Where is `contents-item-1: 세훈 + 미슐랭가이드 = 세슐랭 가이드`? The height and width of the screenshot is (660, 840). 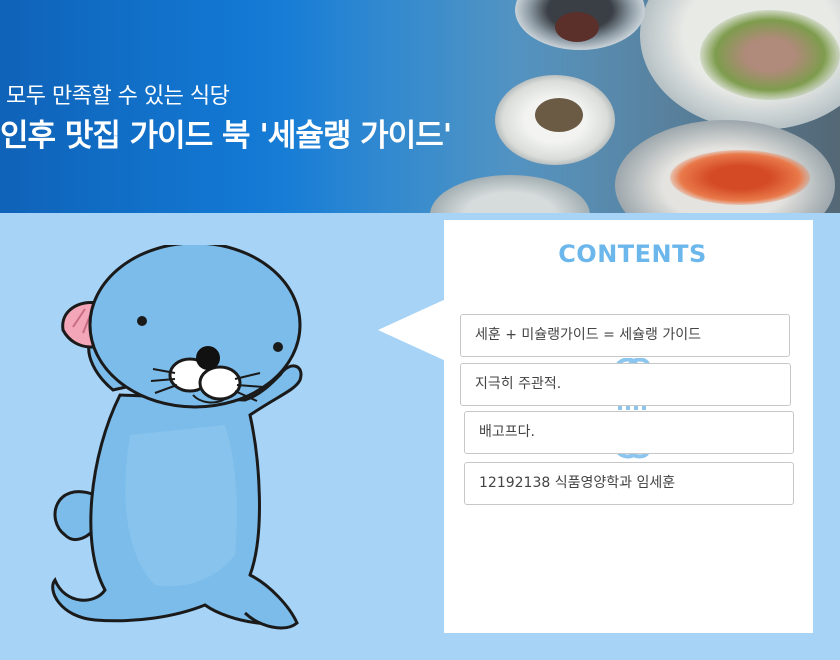 contents-item-1: 세훈 + 미슐랭가이드 = 세슐랭 가이드 is located at coordinates (625, 335).